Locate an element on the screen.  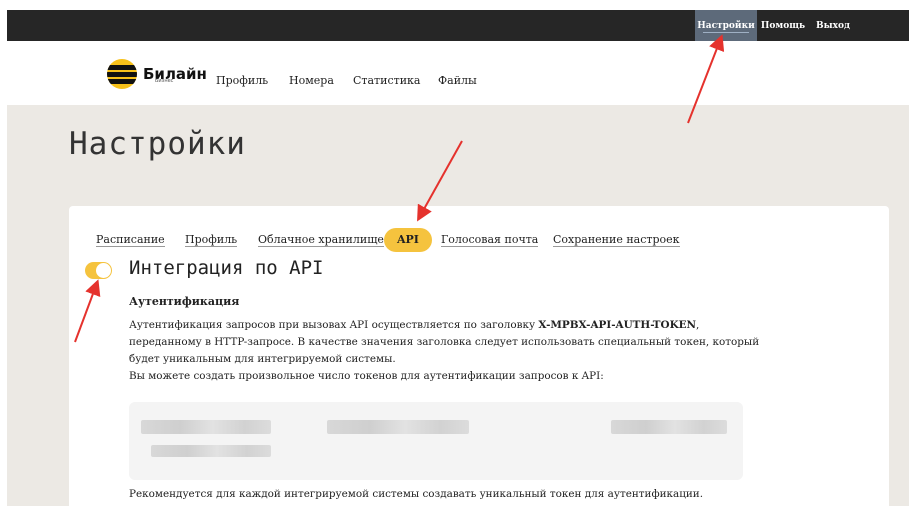
beeline-logo: Билайн Бизнес is located at coordinates (157, 74).